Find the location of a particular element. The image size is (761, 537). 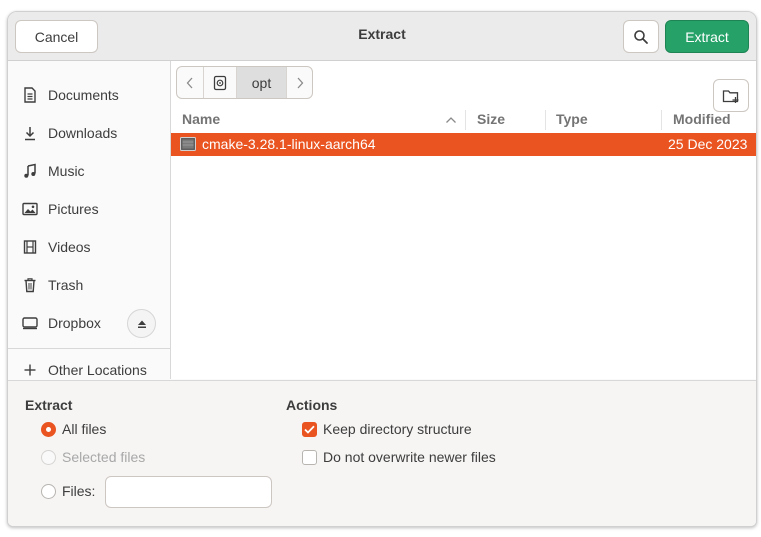

selected-files-radio: Selected files is located at coordinates (93, 457).